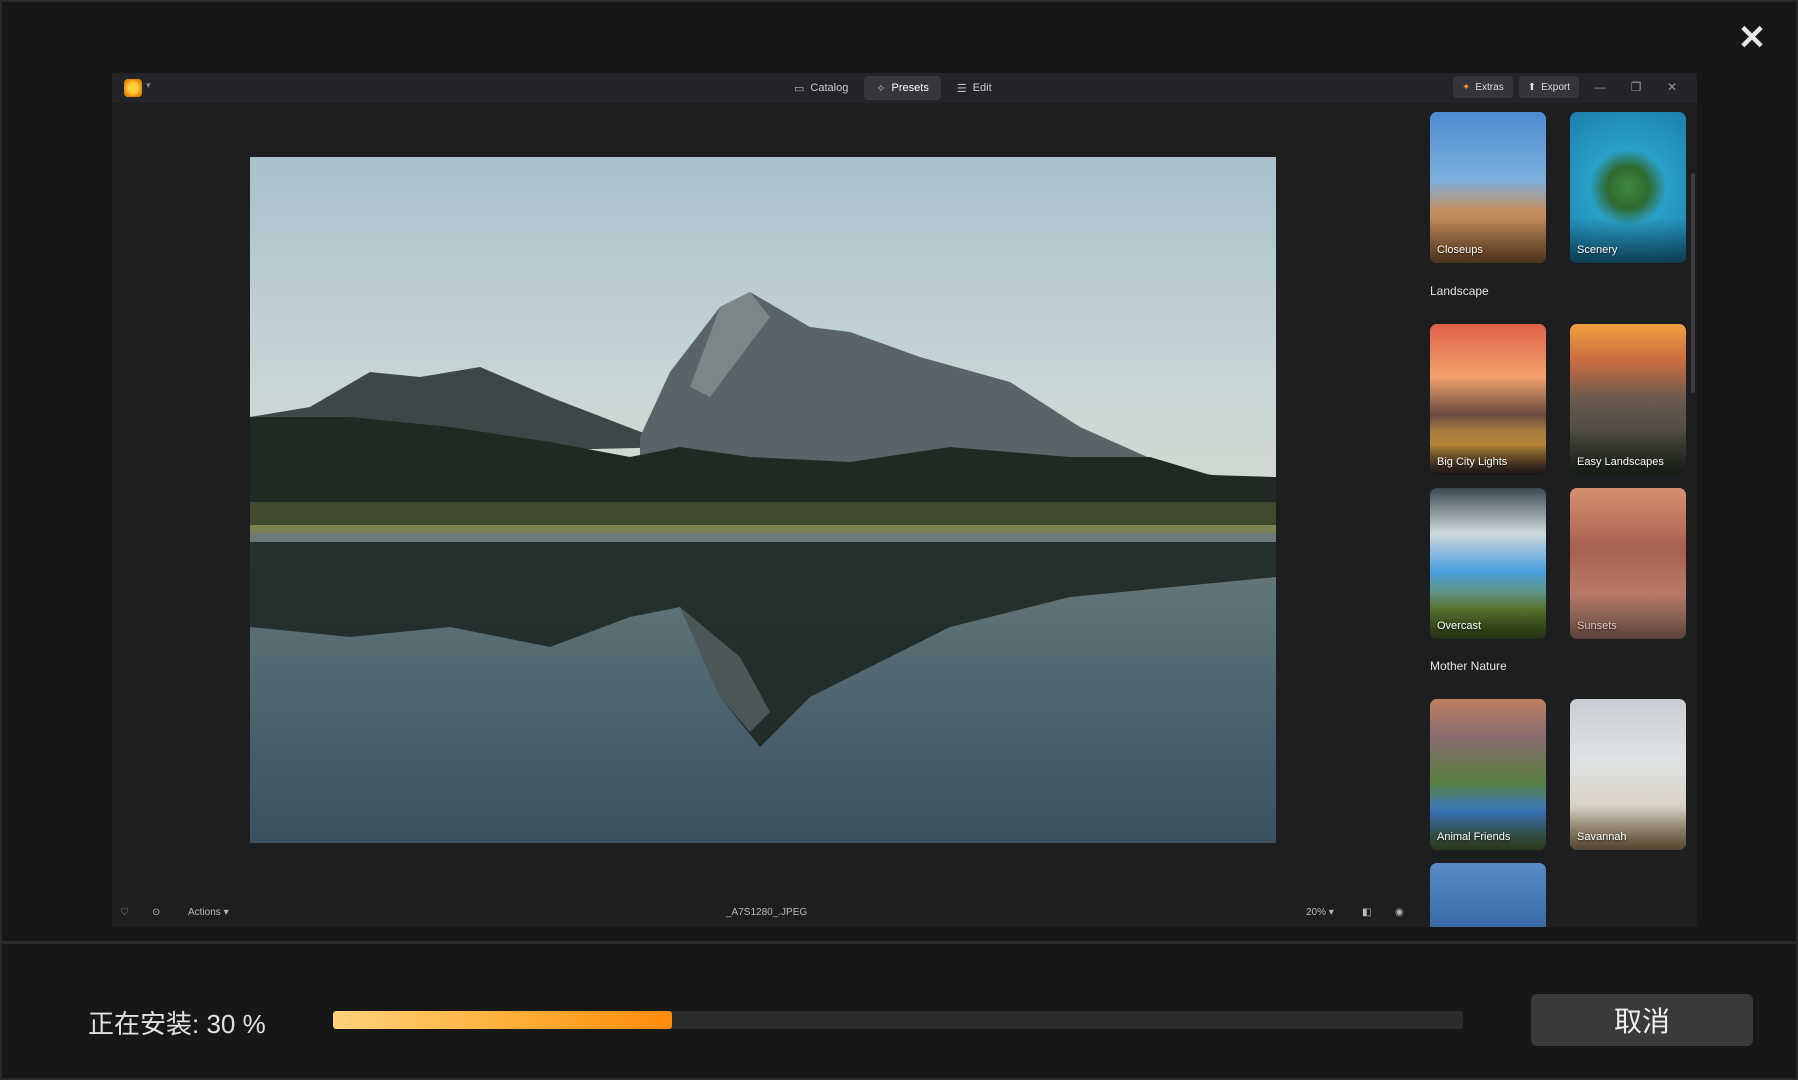  I want to click on sliders-icon: ☰, so click(961, 88).